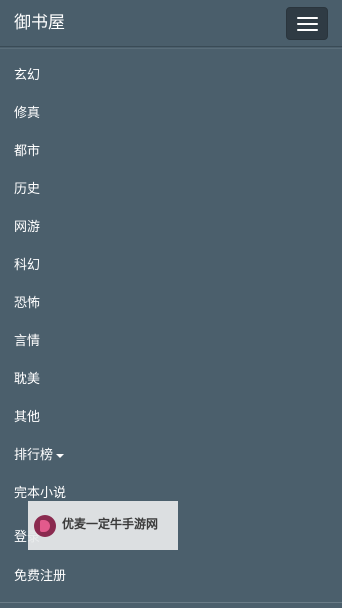  What do you see at coordinates (27, 304) in the screenshot?
I see `menu-item-kongbu: 恐怖` at bounding box center [27, 304].